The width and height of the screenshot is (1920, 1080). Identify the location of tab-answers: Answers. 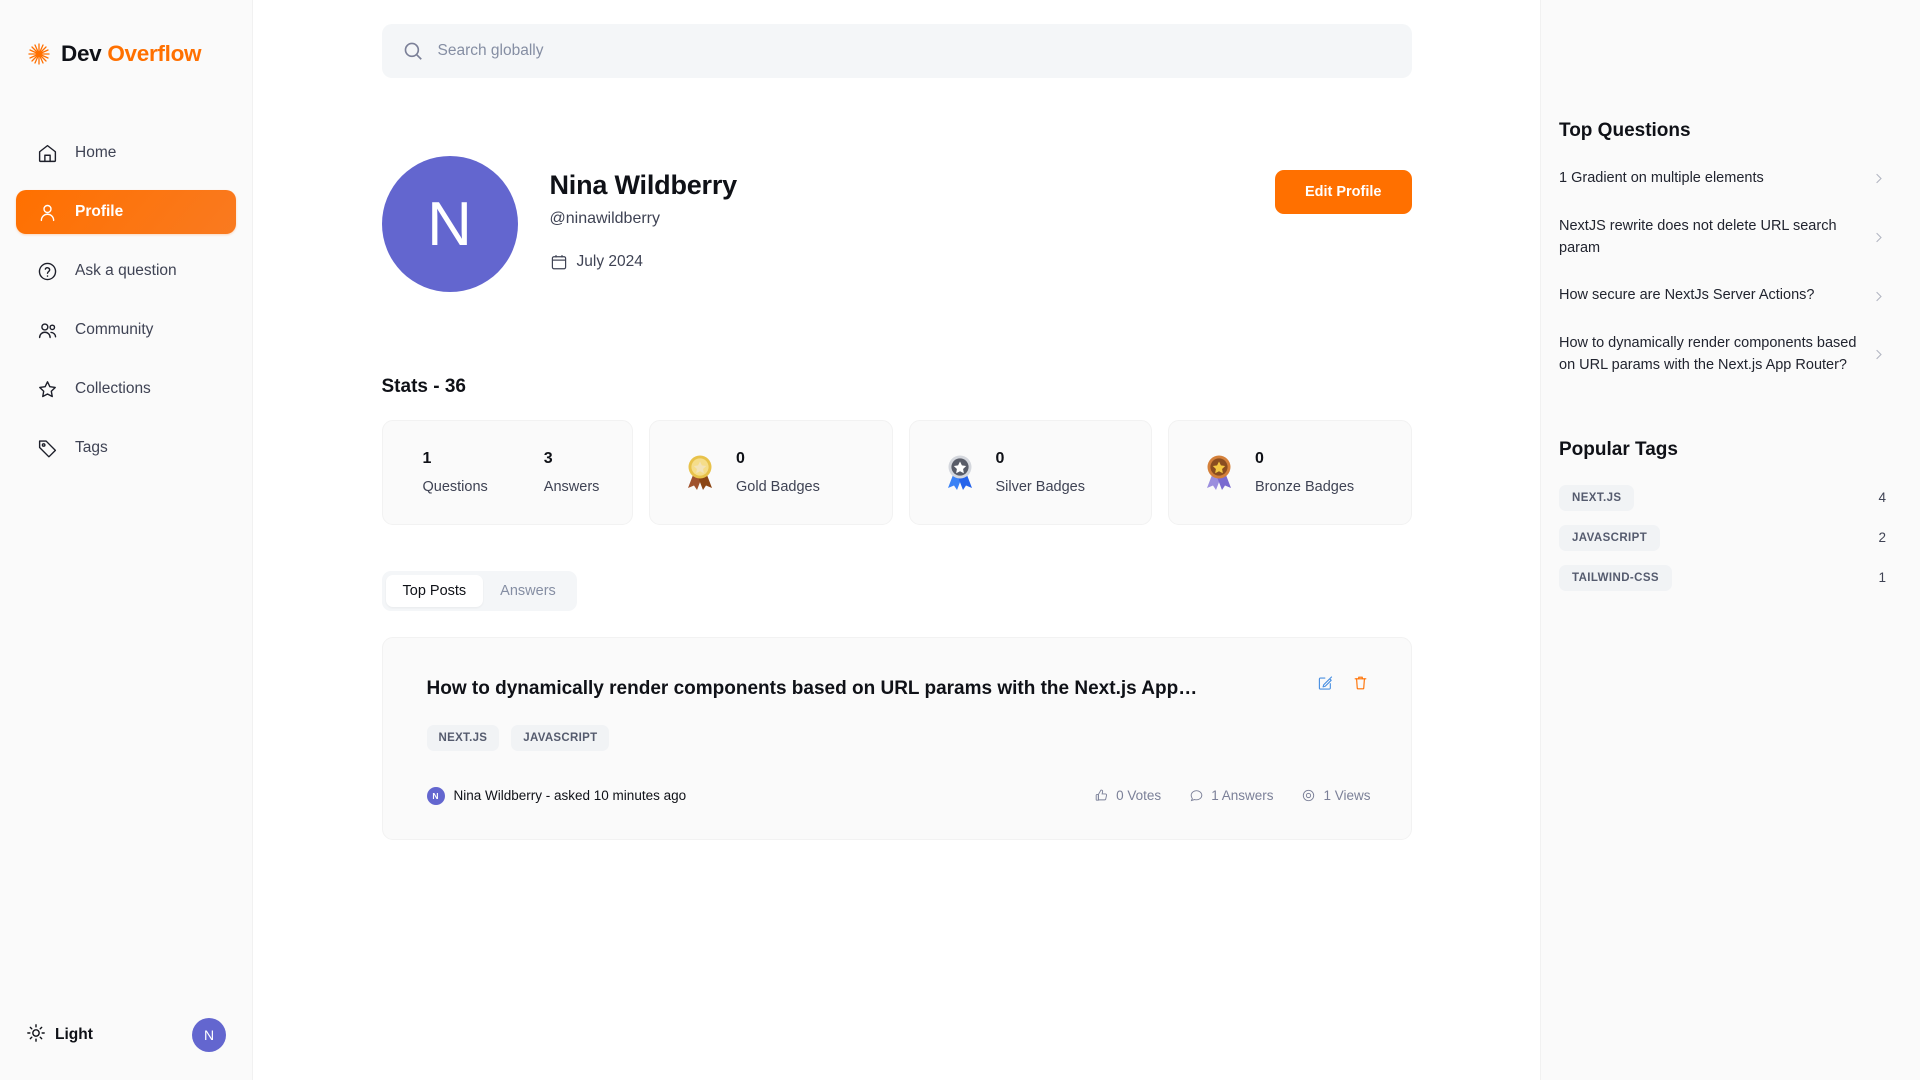
(528, 591).